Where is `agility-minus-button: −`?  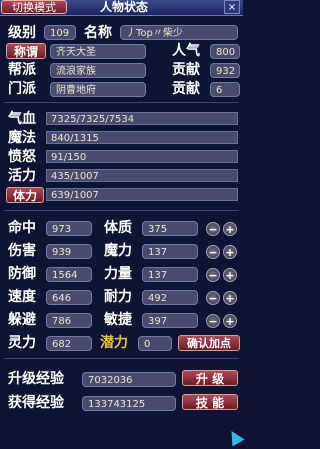
agility-minus-button: − is located at coordinates (213, 321).